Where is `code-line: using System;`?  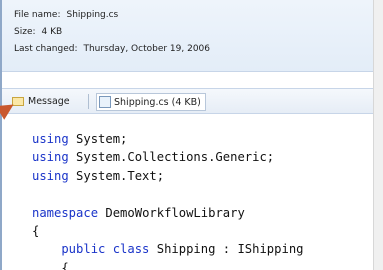 code-line: using System; is located at coordinates (204, 139).